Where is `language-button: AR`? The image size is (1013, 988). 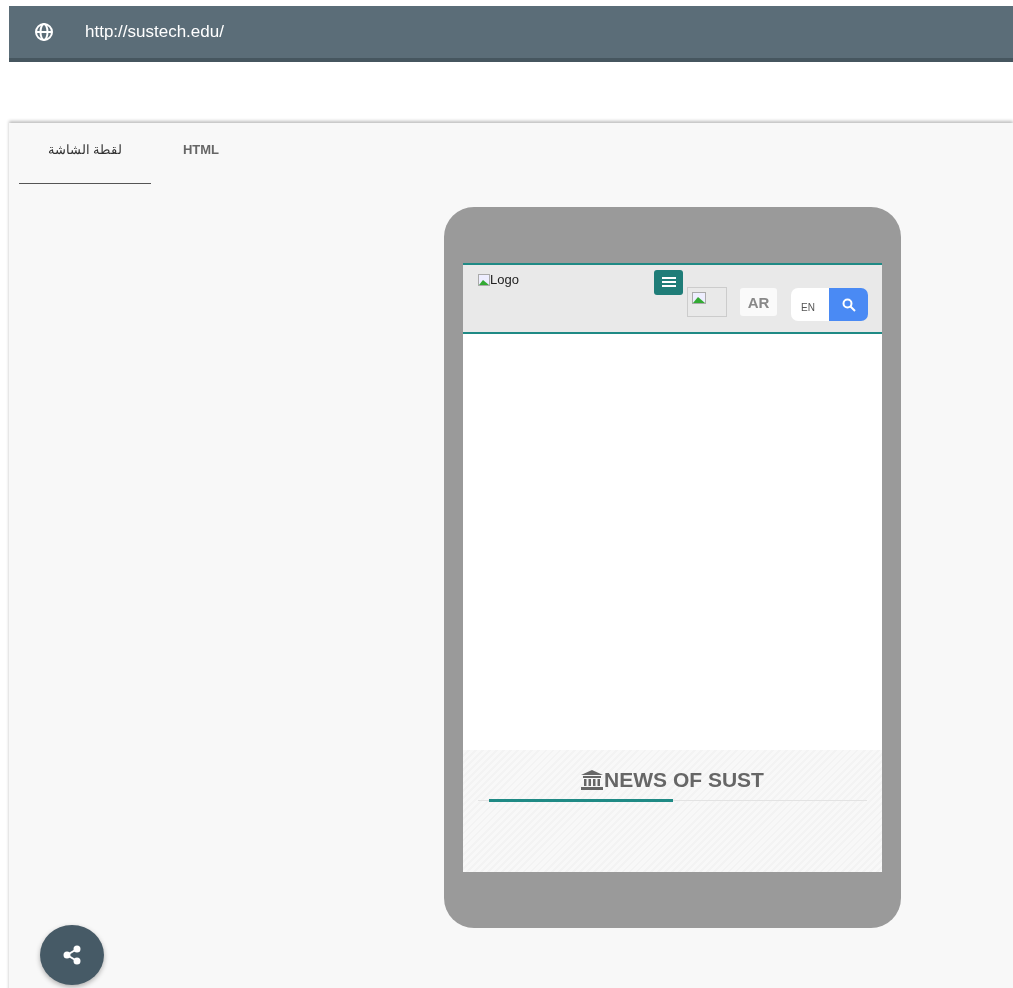 language-button: AR is located at coordinates (758, 302).